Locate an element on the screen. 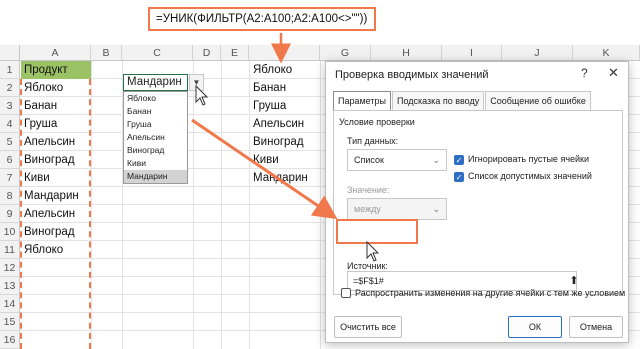 The width and height of the screenshot is (640, 349). cell-a1-header: Продукт is located at coordinates (56, 70).